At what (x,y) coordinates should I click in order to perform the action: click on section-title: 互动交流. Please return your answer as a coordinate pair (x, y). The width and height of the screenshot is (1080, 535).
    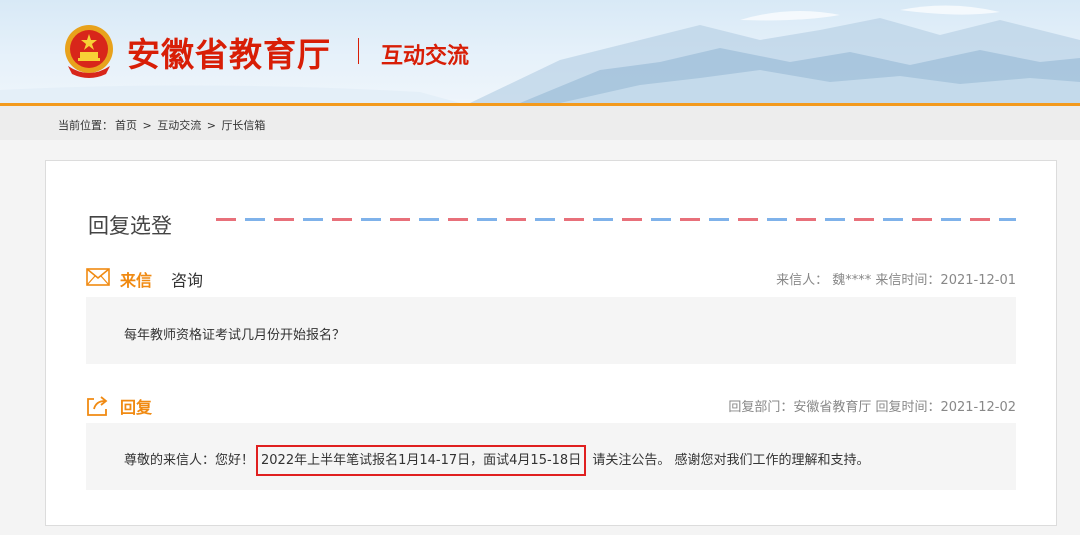
    Looking at the image, I should click on (425, 54).